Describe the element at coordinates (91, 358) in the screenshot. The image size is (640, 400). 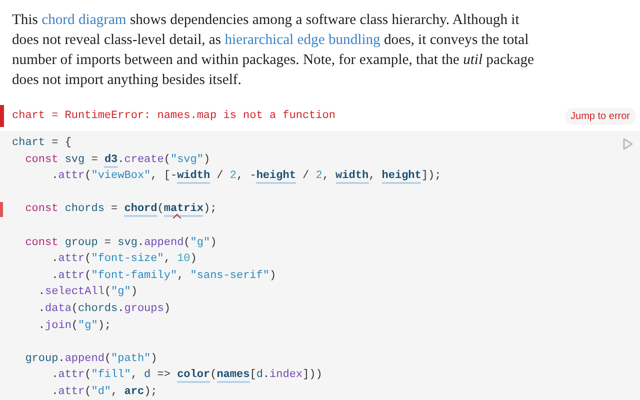
I see `code-line: group.append("path")` at that location.